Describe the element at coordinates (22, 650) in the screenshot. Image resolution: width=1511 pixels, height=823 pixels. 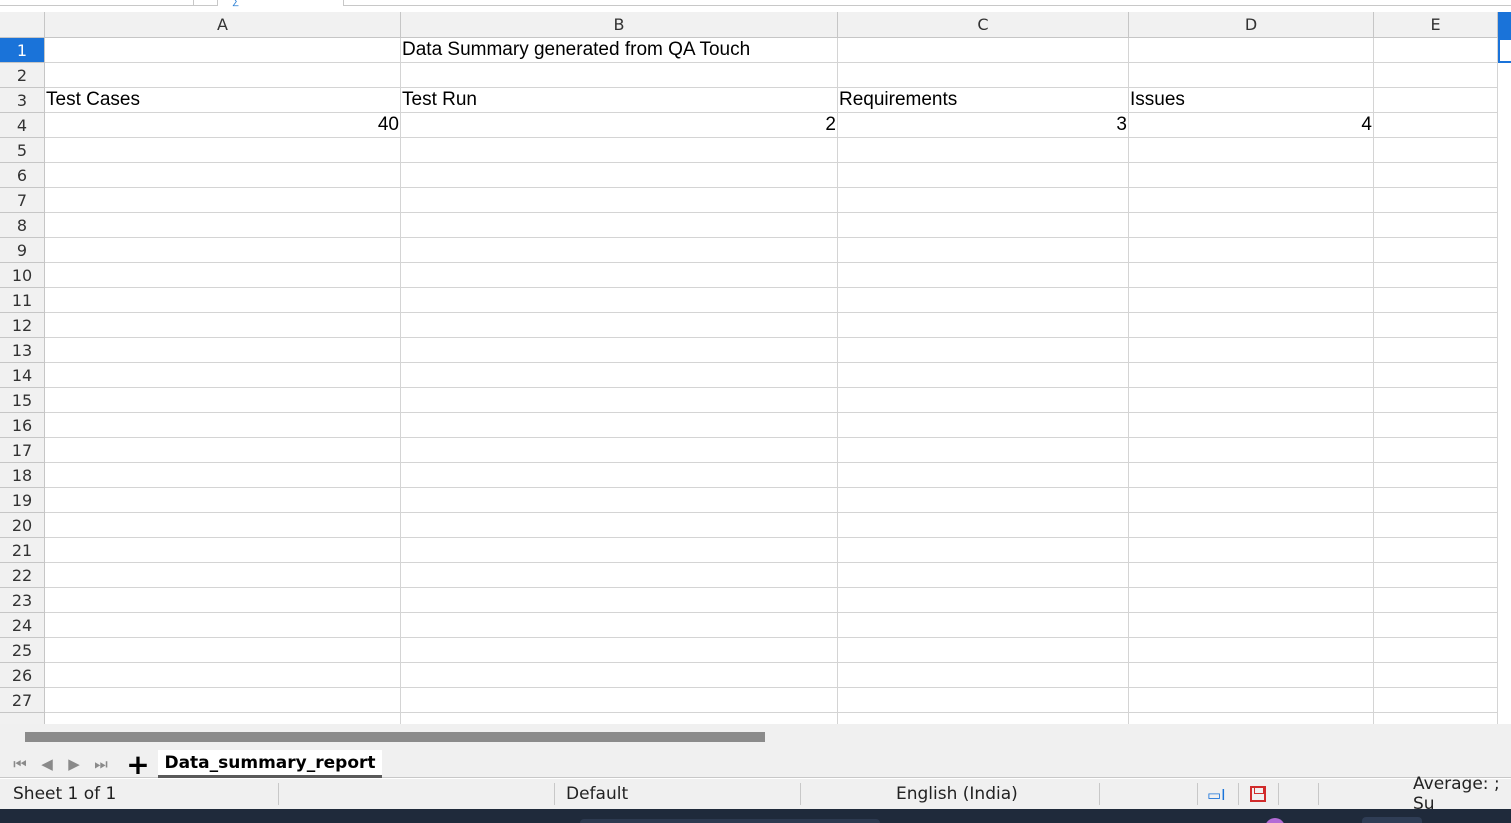
I see `row-header-25: 25` at that location.